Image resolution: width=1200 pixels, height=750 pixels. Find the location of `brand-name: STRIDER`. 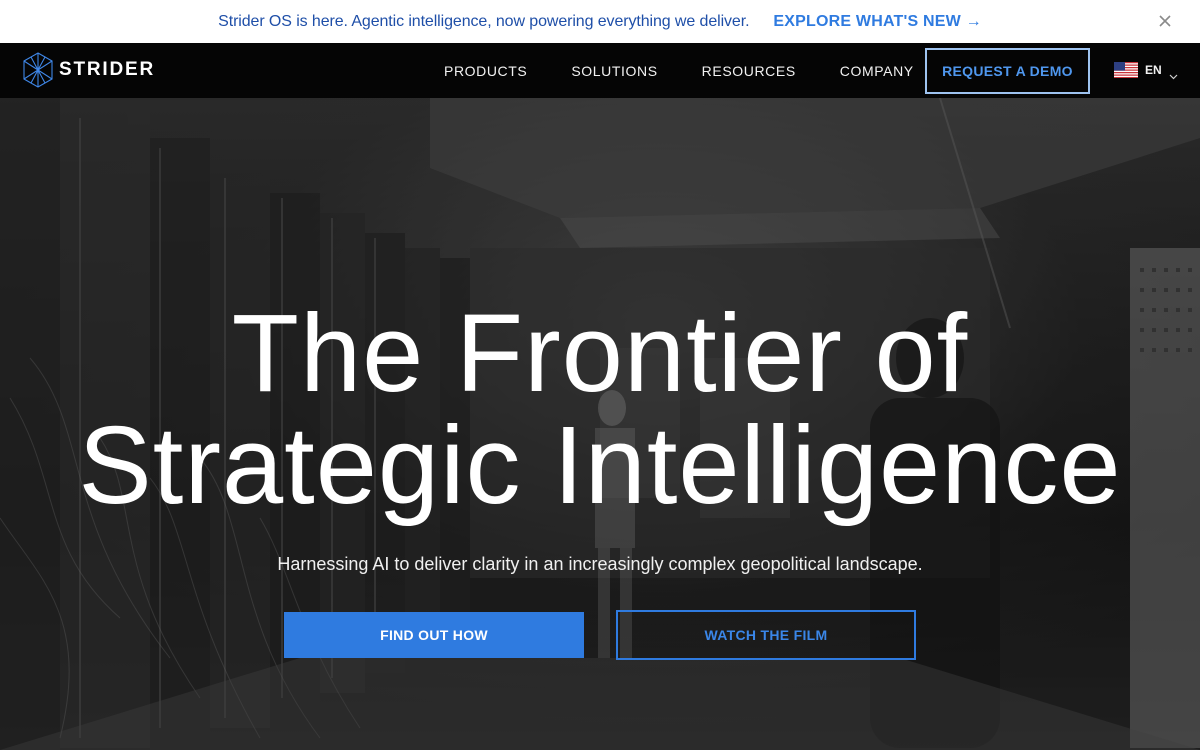

brand-name: STRIDER is located at coordinates (107, 69).